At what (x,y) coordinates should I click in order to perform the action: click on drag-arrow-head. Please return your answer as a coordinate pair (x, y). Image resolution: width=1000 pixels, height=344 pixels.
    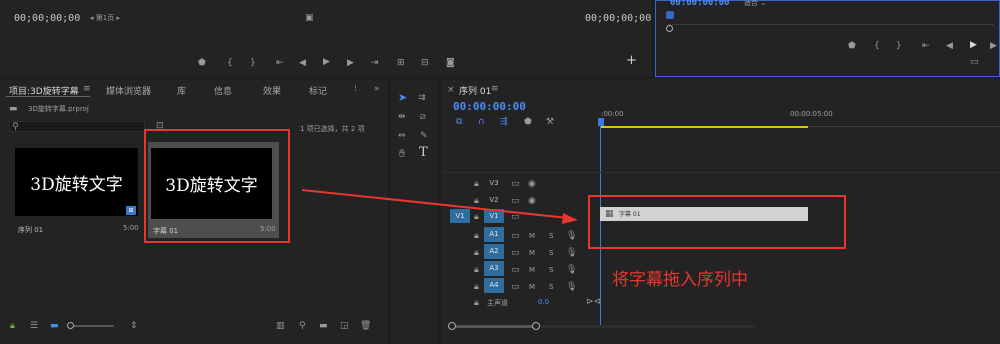
    Looking at the image, I should click on (570, 218).